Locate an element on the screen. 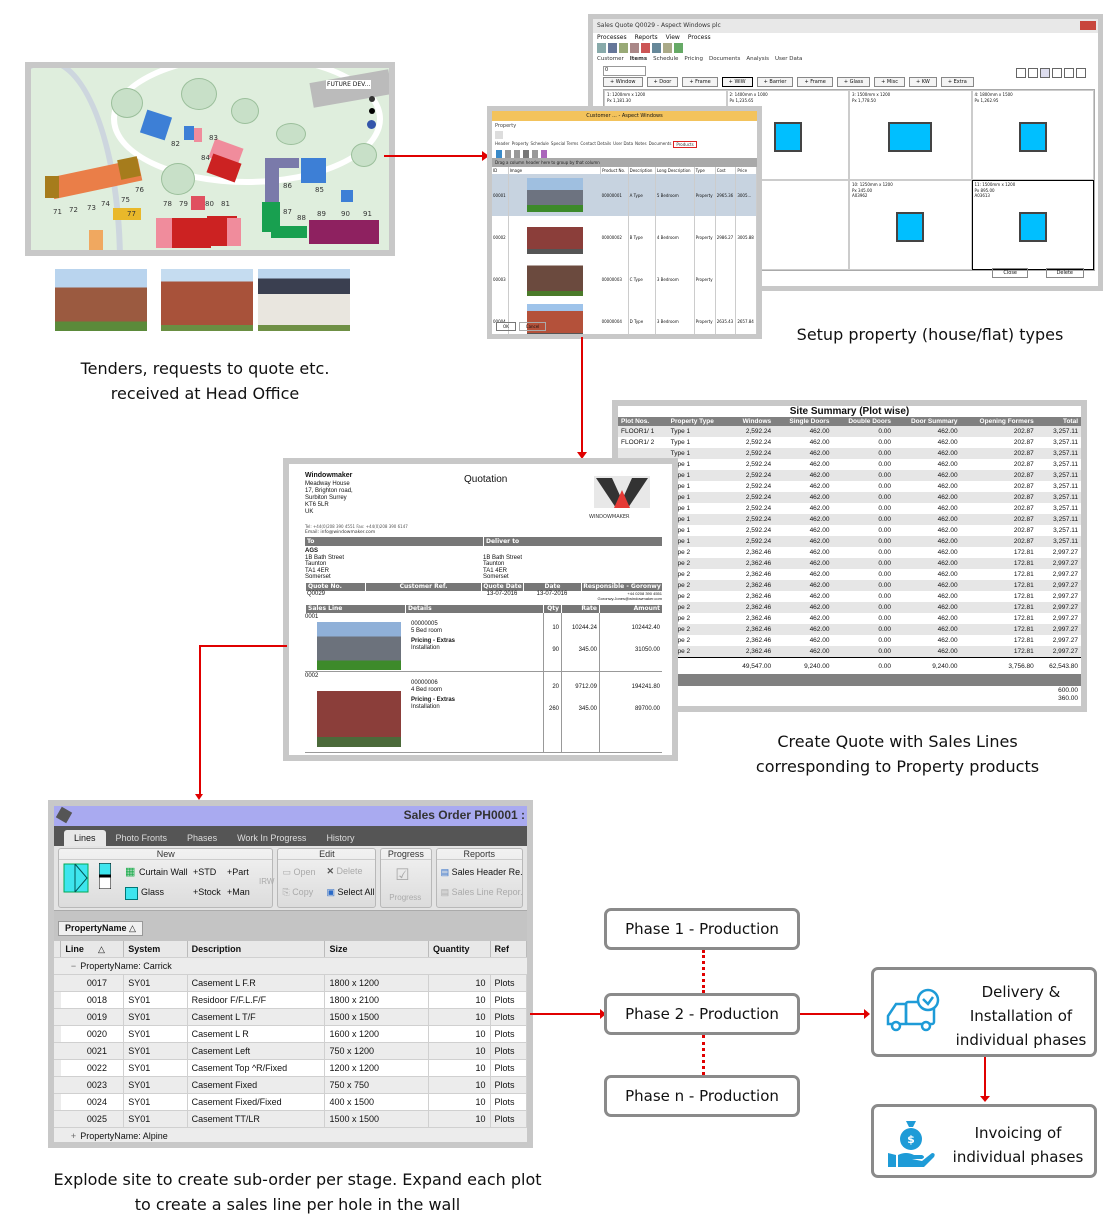 This screenshot has height=1217, width=1112. column-header: Price is located at coordinates (746, 170).